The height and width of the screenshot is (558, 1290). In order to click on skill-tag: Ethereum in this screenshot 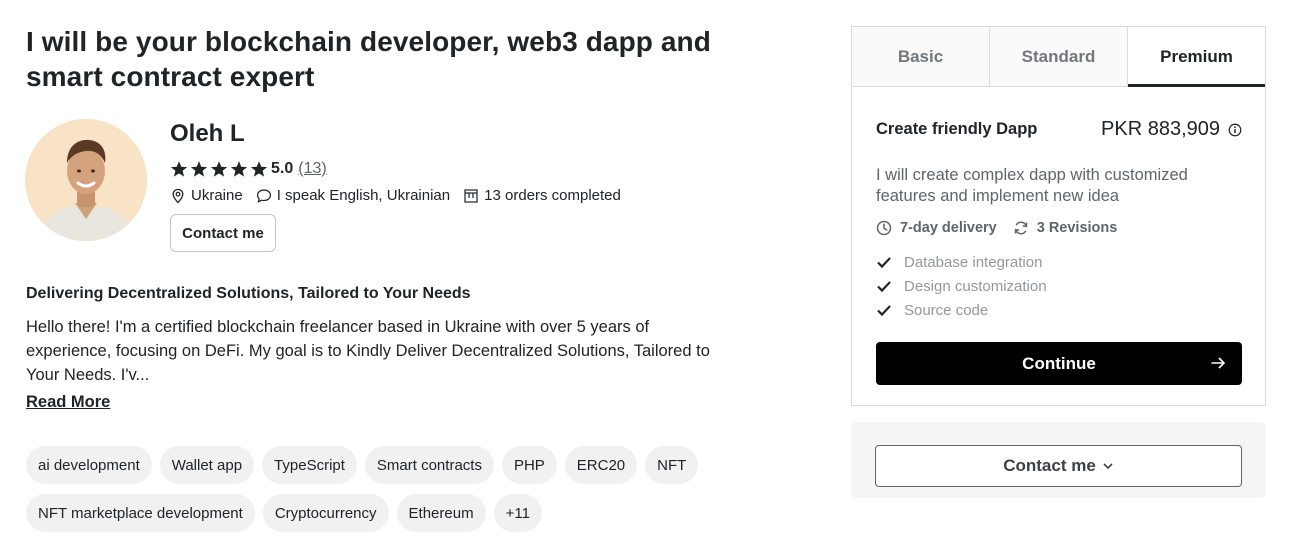, I will do `click(441, 513)`.